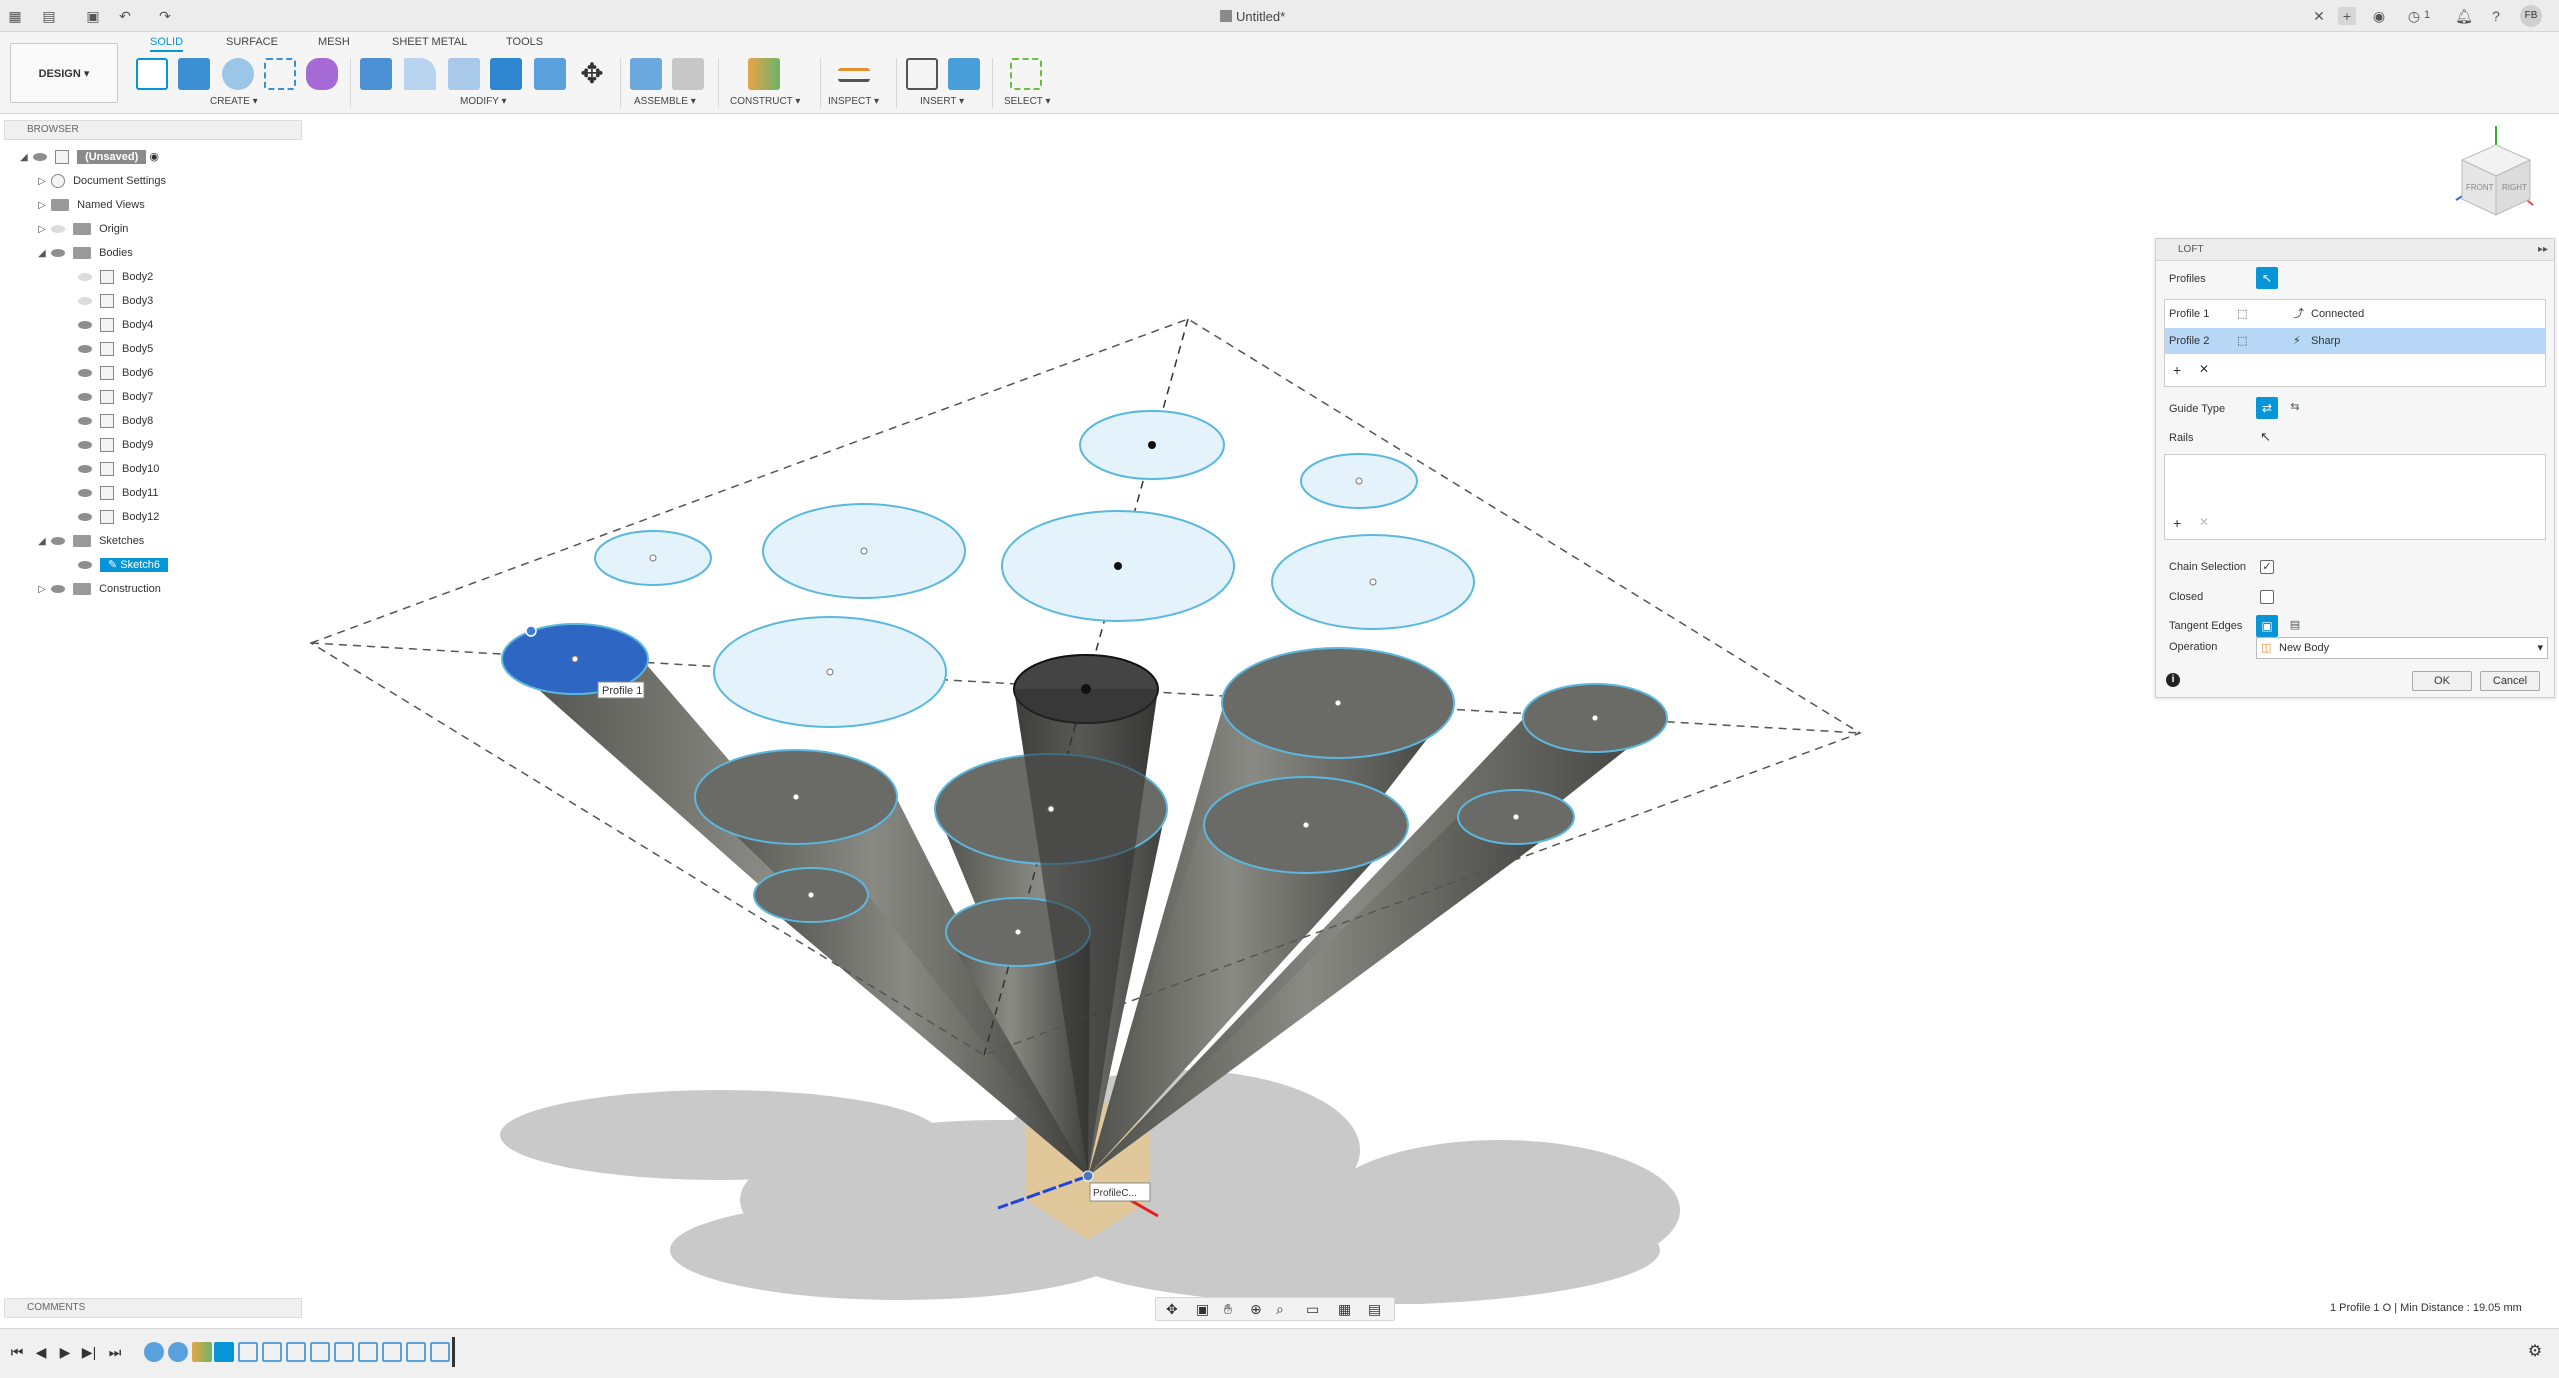  I want to click on extensions-icon: ◉, so click(2379, 16).